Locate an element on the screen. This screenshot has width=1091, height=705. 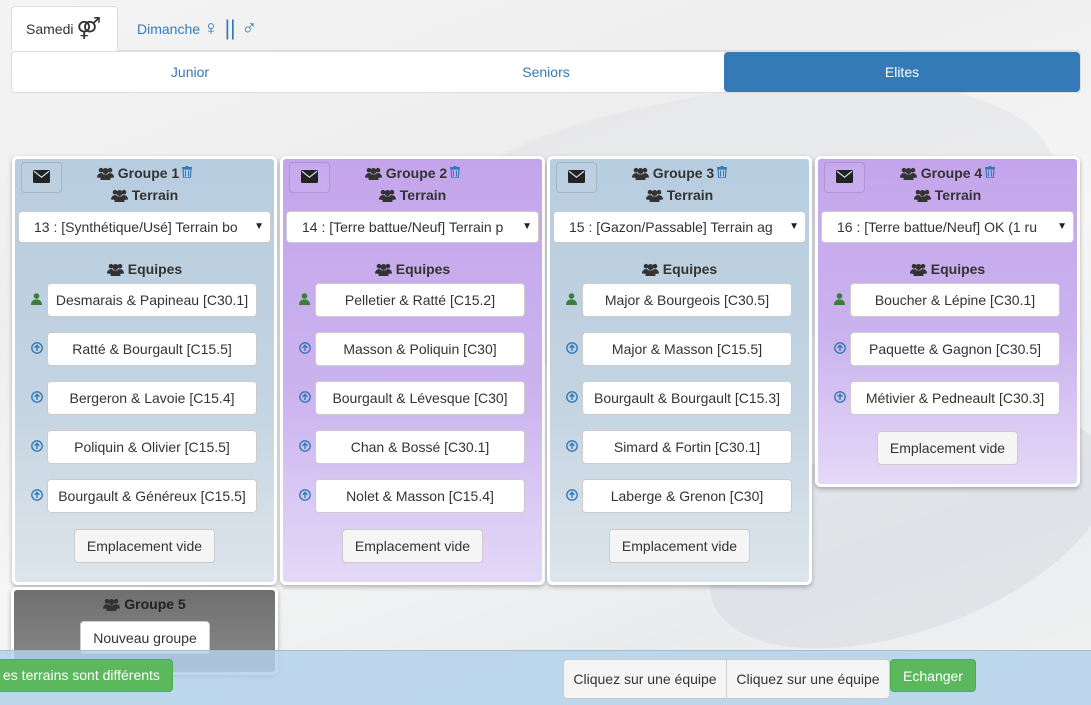
tab-junior: Junior is located at coordinates (190, 72).